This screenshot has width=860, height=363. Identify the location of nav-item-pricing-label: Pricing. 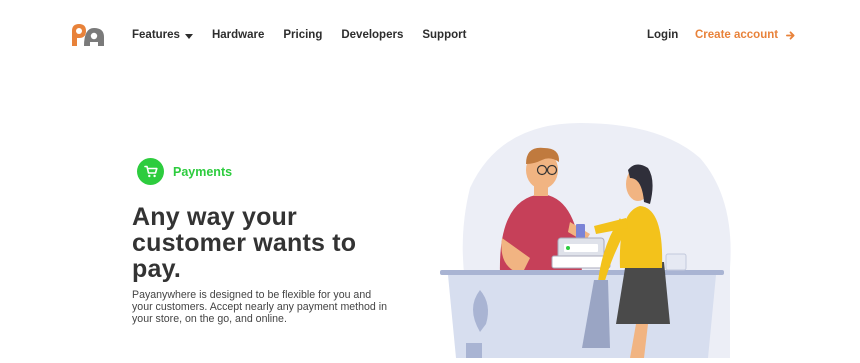
(303, 35).